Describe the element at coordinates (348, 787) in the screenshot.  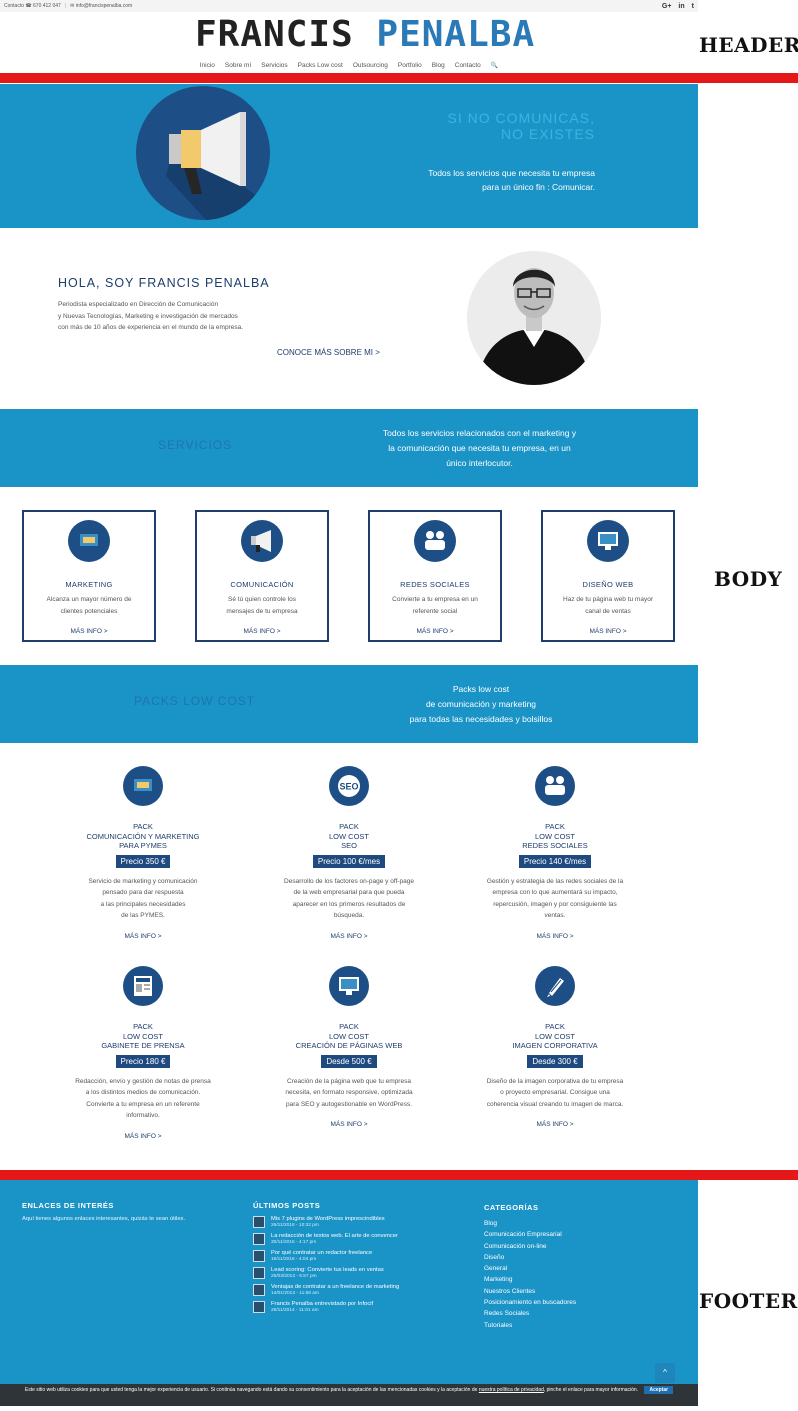
I see `svg-text: SEO` at that location.